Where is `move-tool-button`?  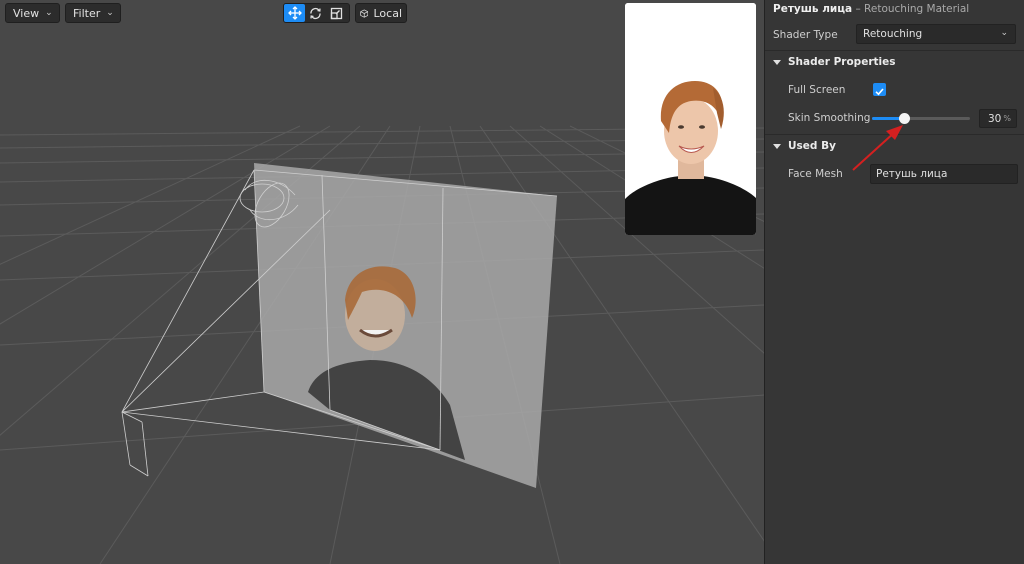 move-tool-button is located at coordinates (294, 13).